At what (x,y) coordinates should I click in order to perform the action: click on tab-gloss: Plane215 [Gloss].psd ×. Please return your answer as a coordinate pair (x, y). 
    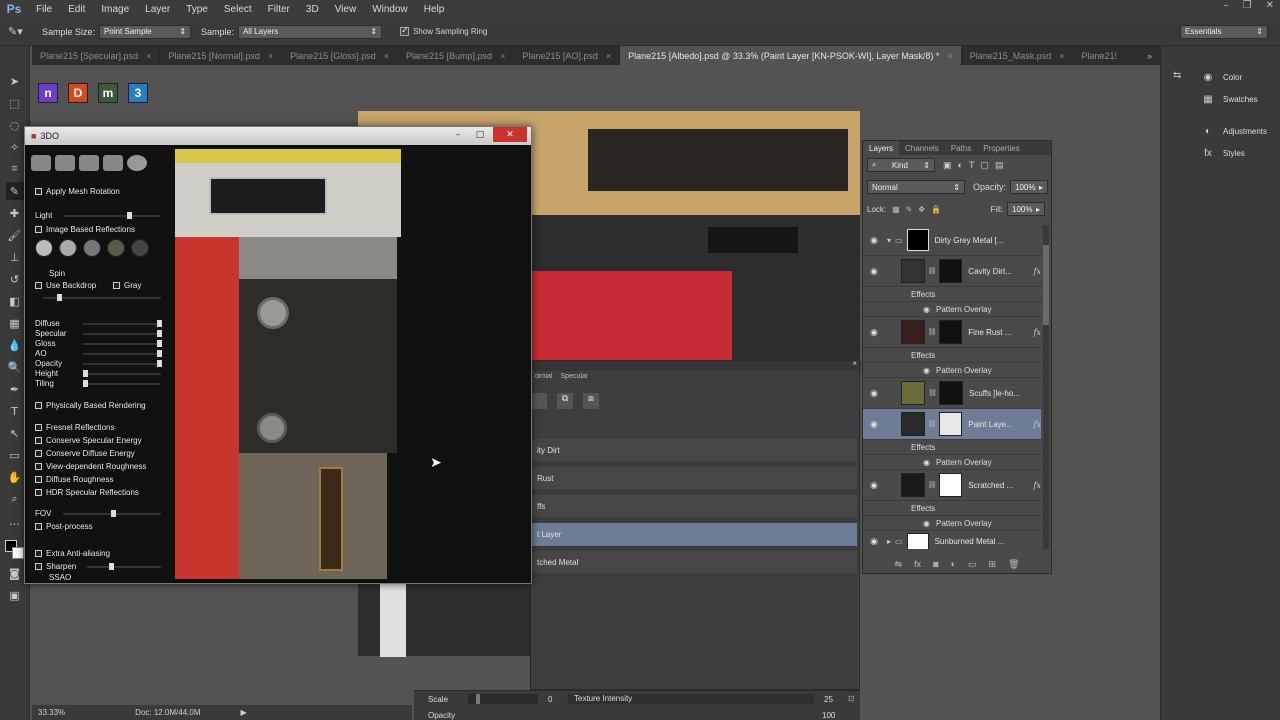
    Looking at the image, I should click on (340, 55).